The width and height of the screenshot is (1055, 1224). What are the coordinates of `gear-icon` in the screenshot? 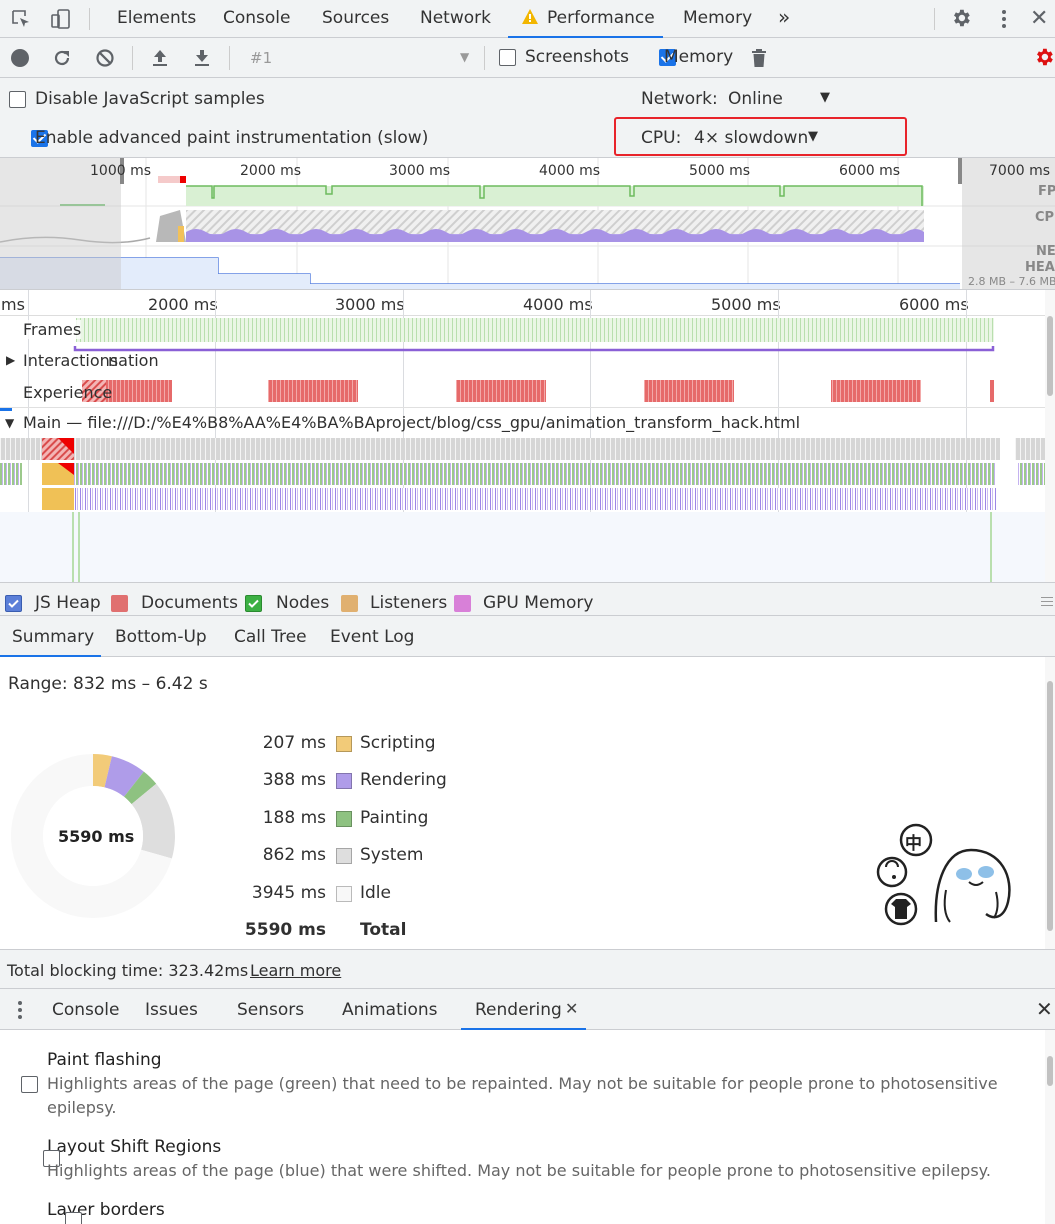 It's located at (961, 18).